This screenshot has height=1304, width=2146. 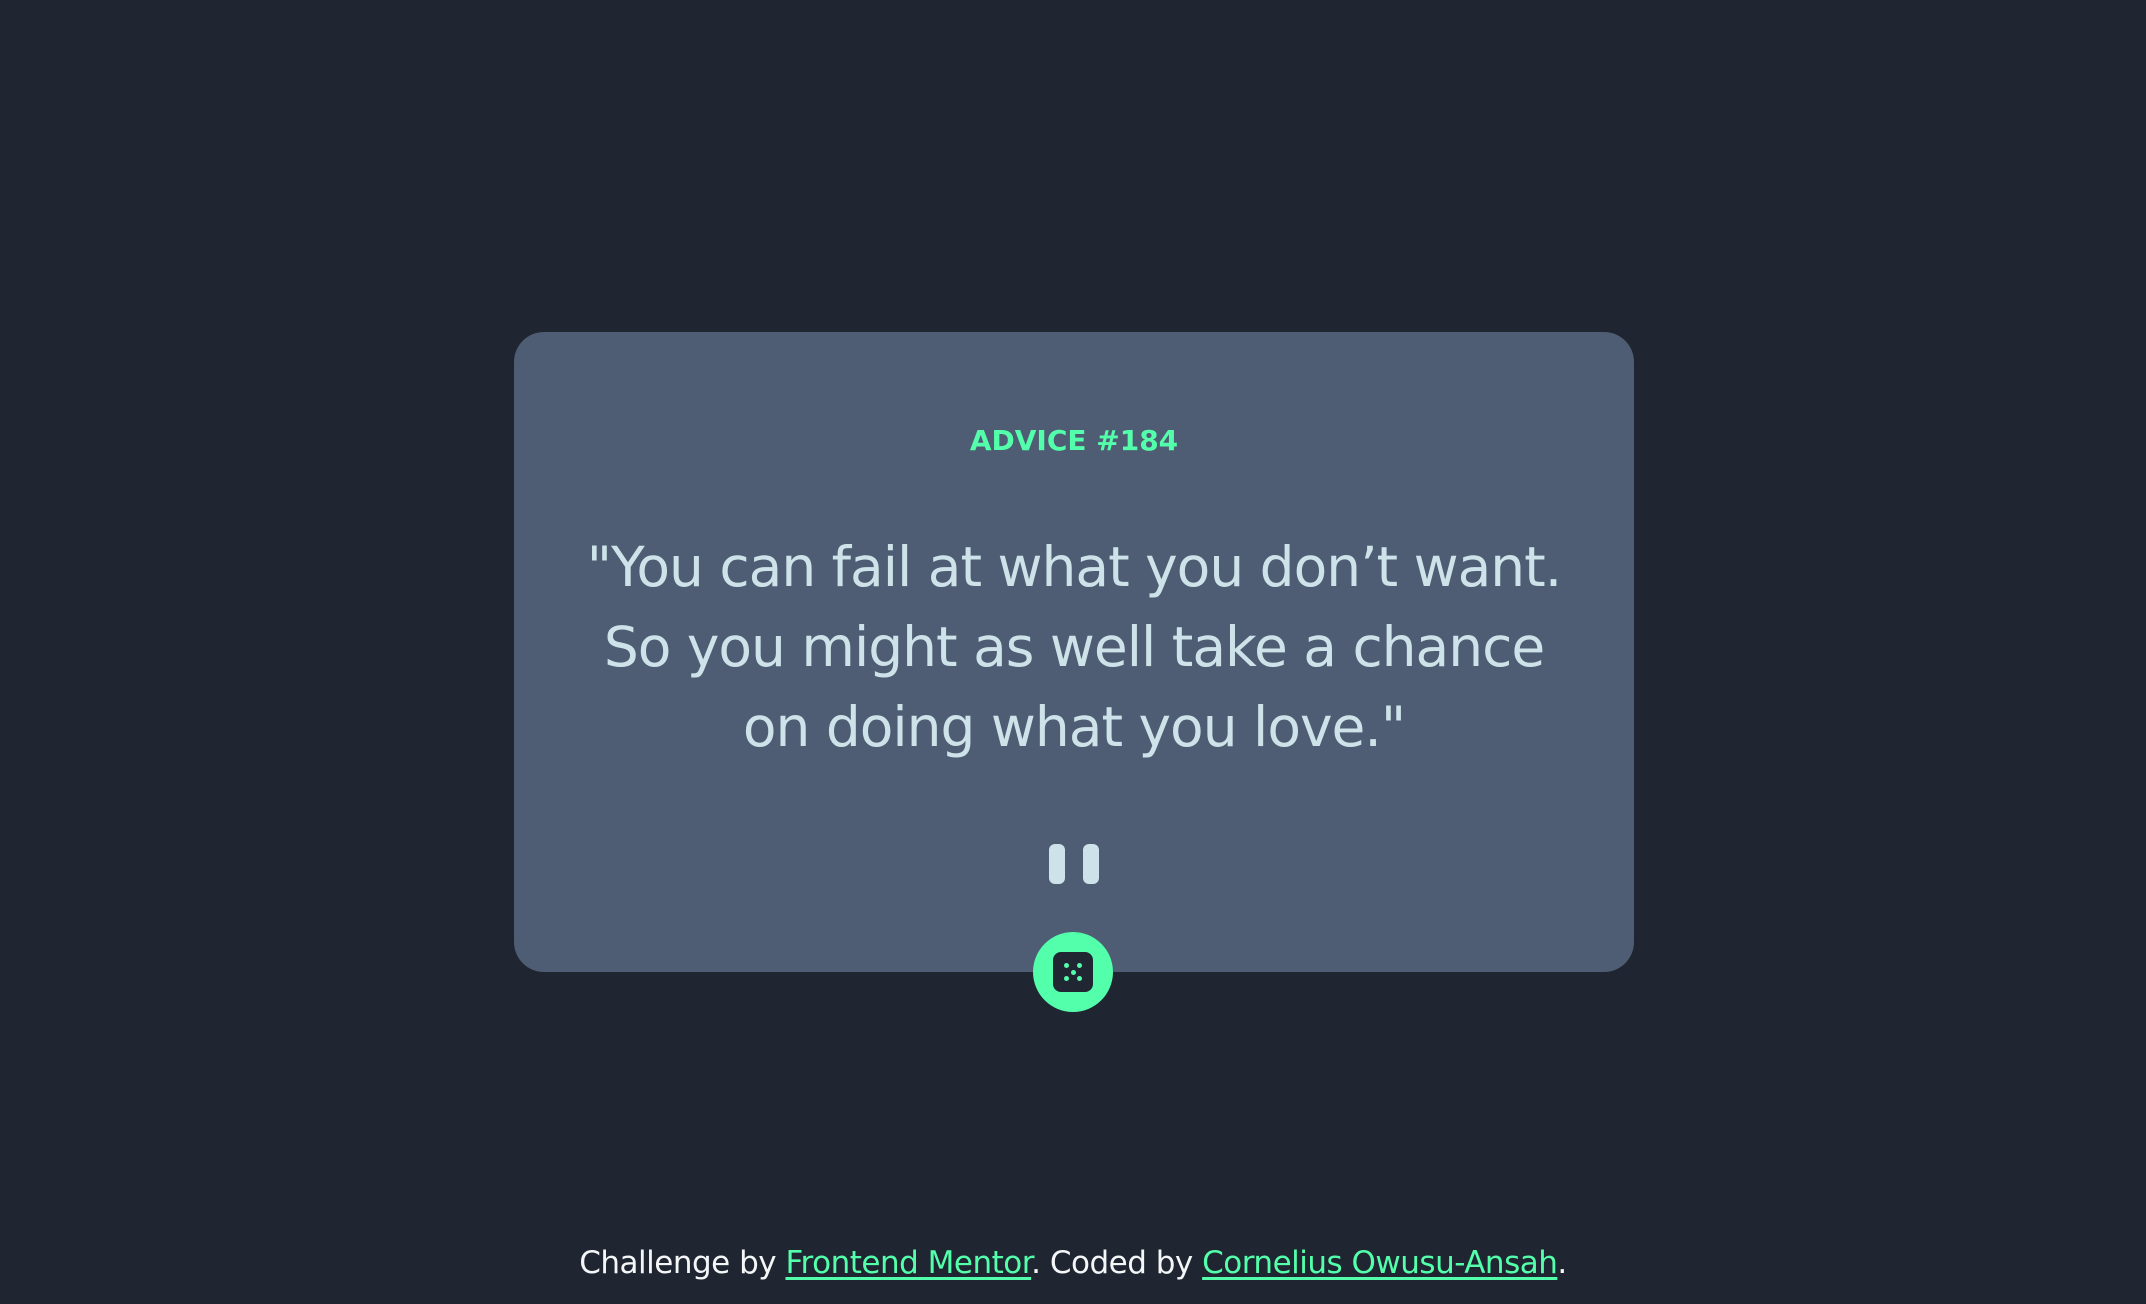 What do you see at coordinates (1057, 864) in the screenshot?
I see `divider-bar-left` at bounding box center [1057, 864].